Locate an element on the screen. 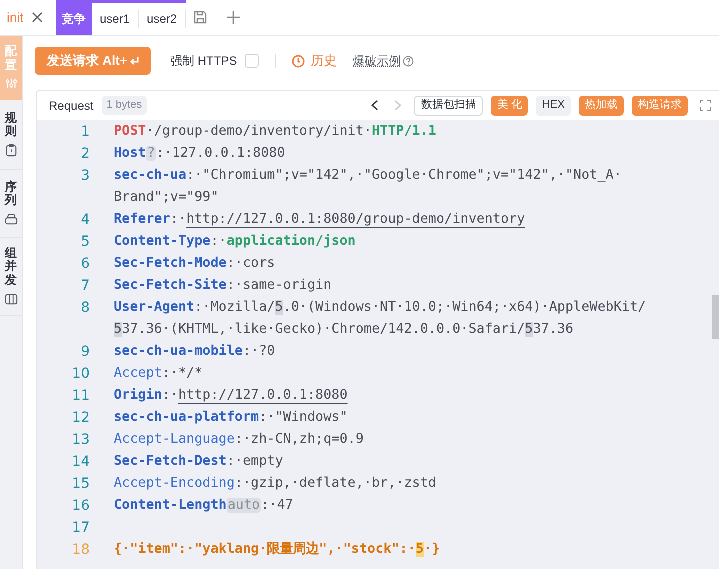 The image size is (719, 569). code-line: Sec-Fetch-Site:·same-origin is located at coordinates (223, 285).